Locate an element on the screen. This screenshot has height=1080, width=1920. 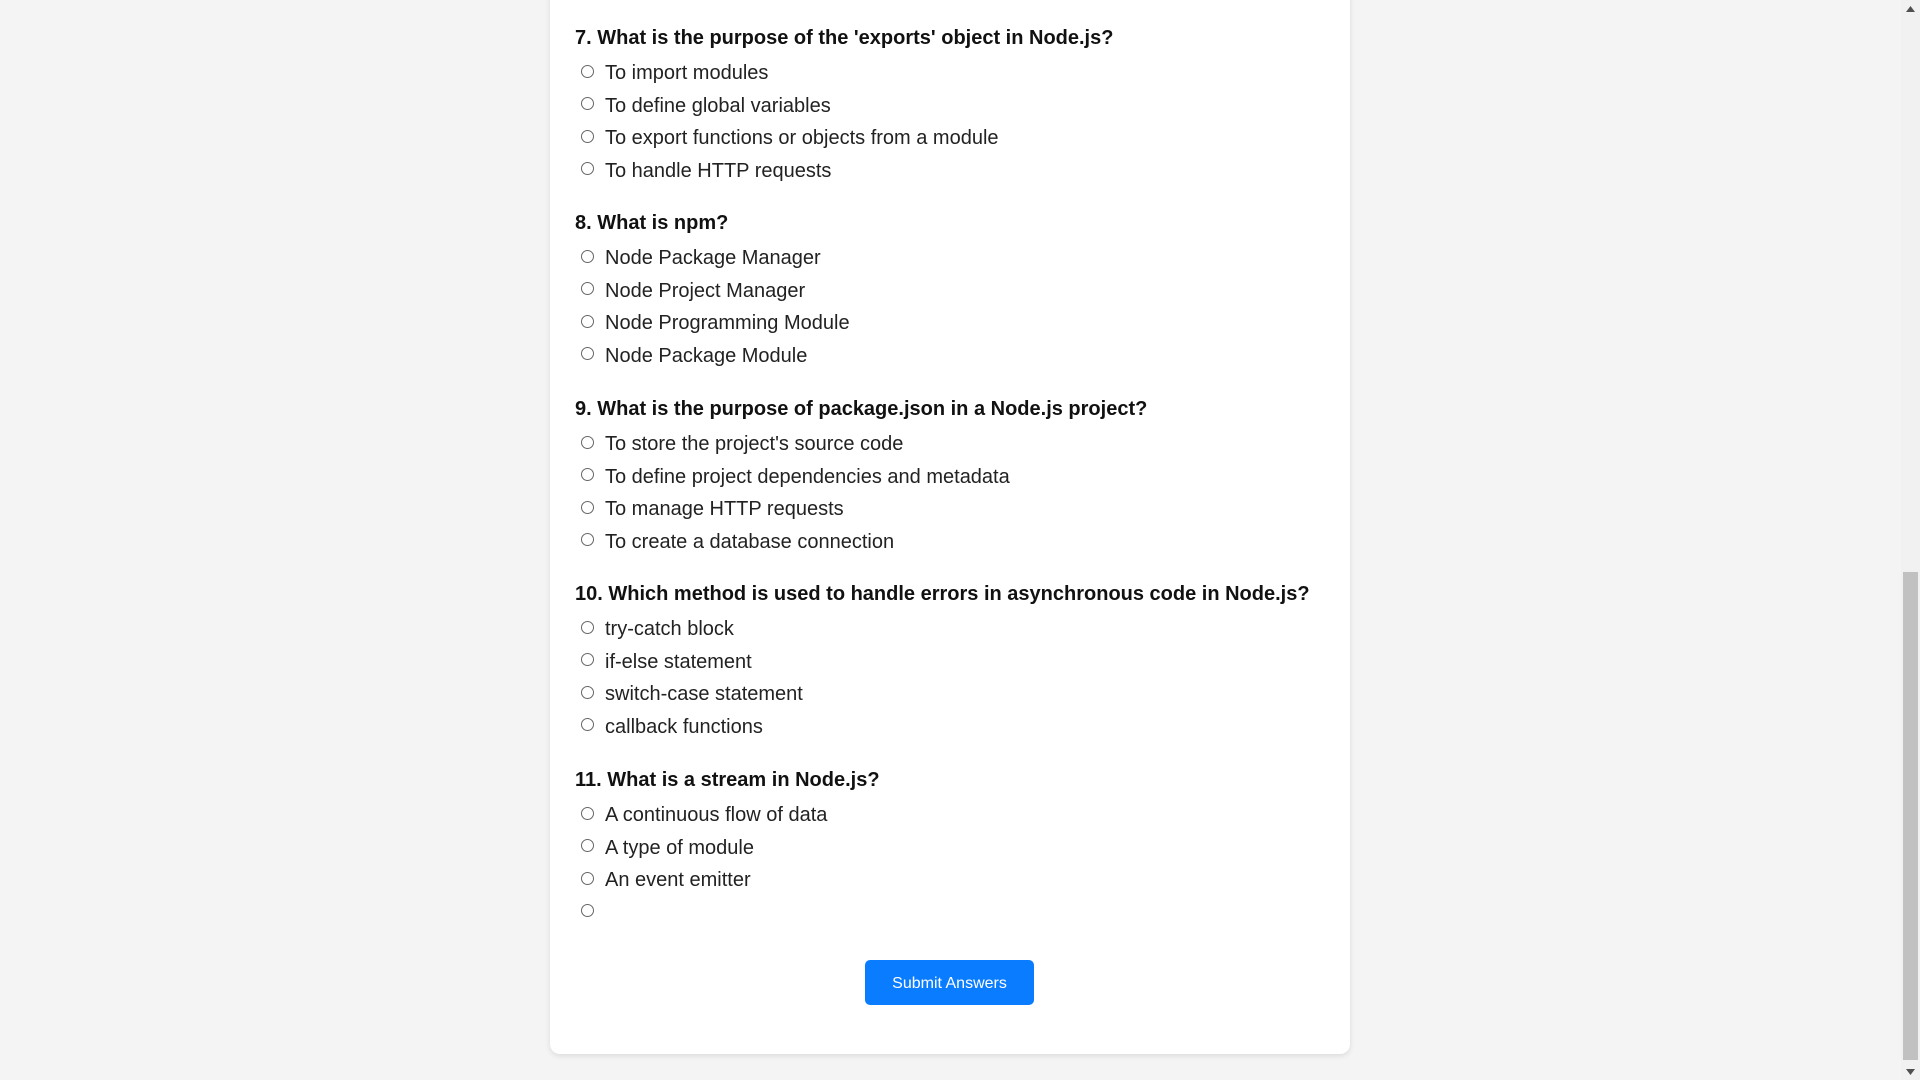
scroll-down-icon is located at coordinates (1910, 1071).